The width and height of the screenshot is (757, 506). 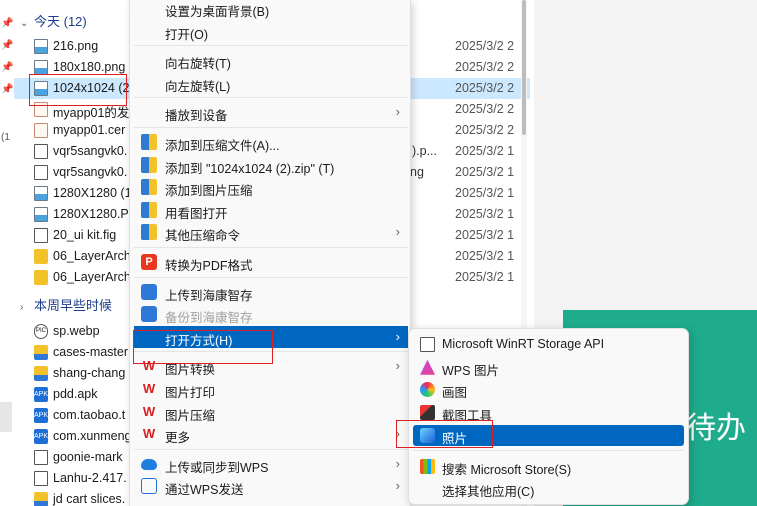 I want to click on menu-item-label: 上传到海康智存, so click(x=209, y=295).